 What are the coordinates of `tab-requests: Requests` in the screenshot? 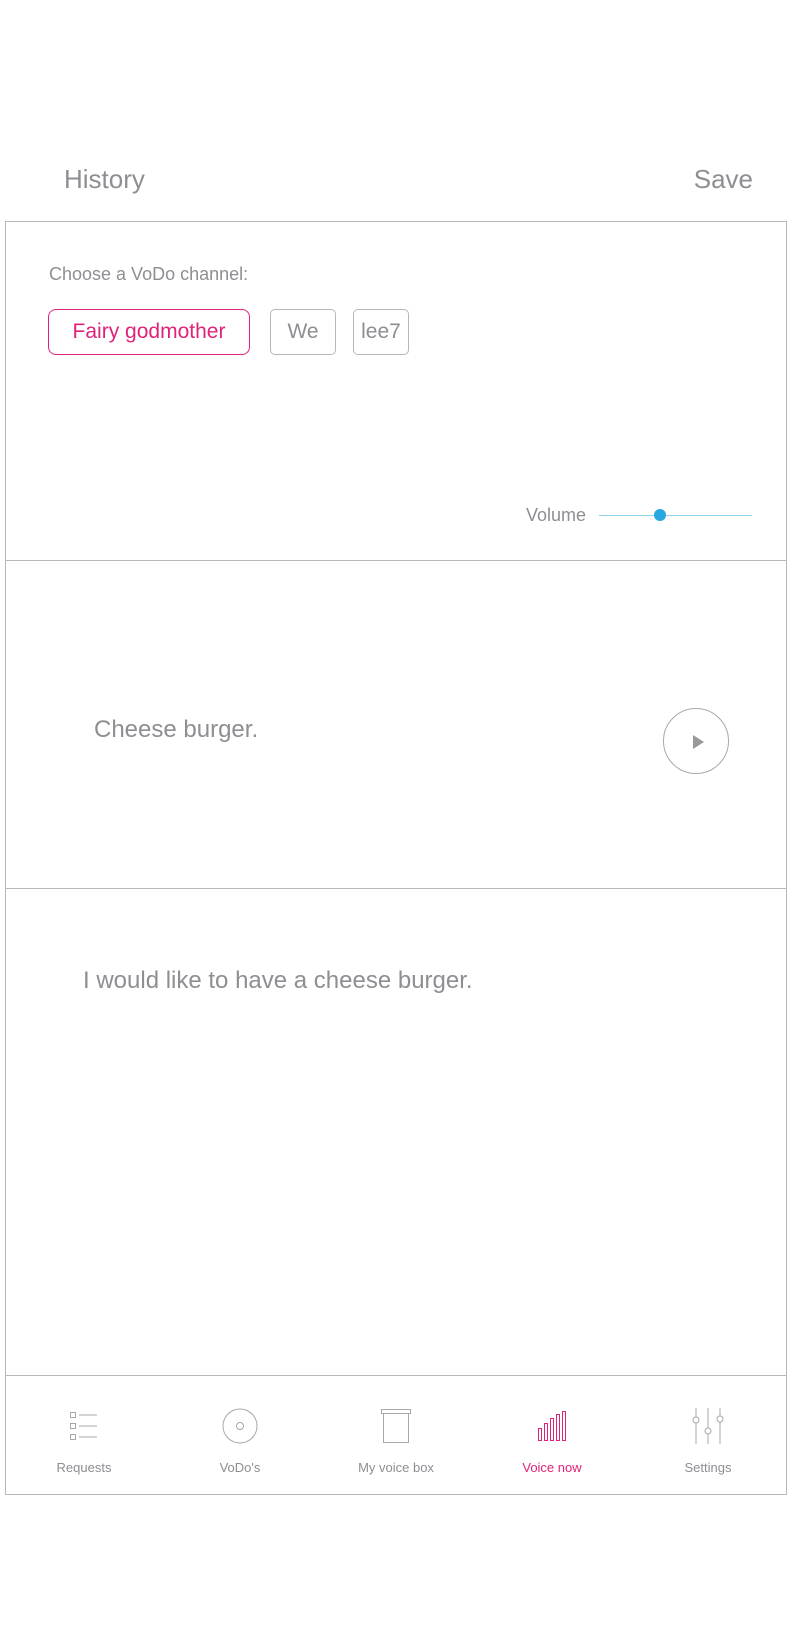 It's located at (84, 1435).